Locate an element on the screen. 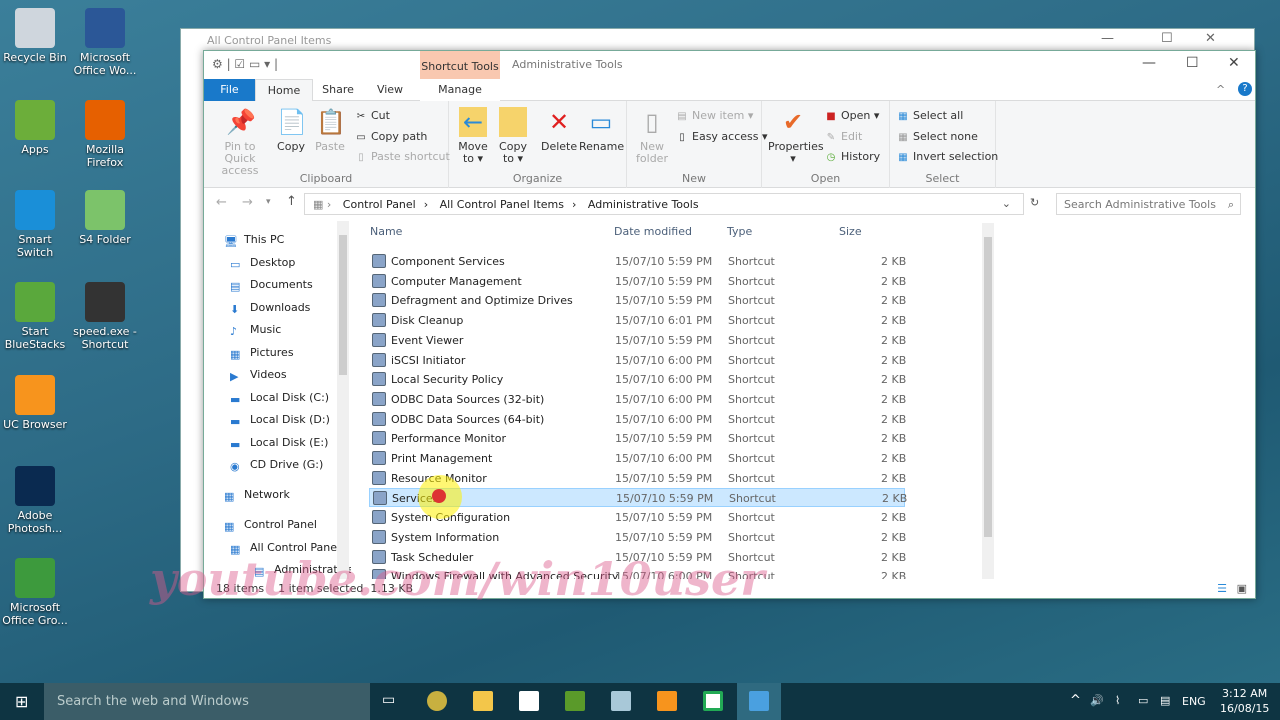 The image size is (1280, 720). cut-button: ✂ Cut is located at coordinates (372, 115).